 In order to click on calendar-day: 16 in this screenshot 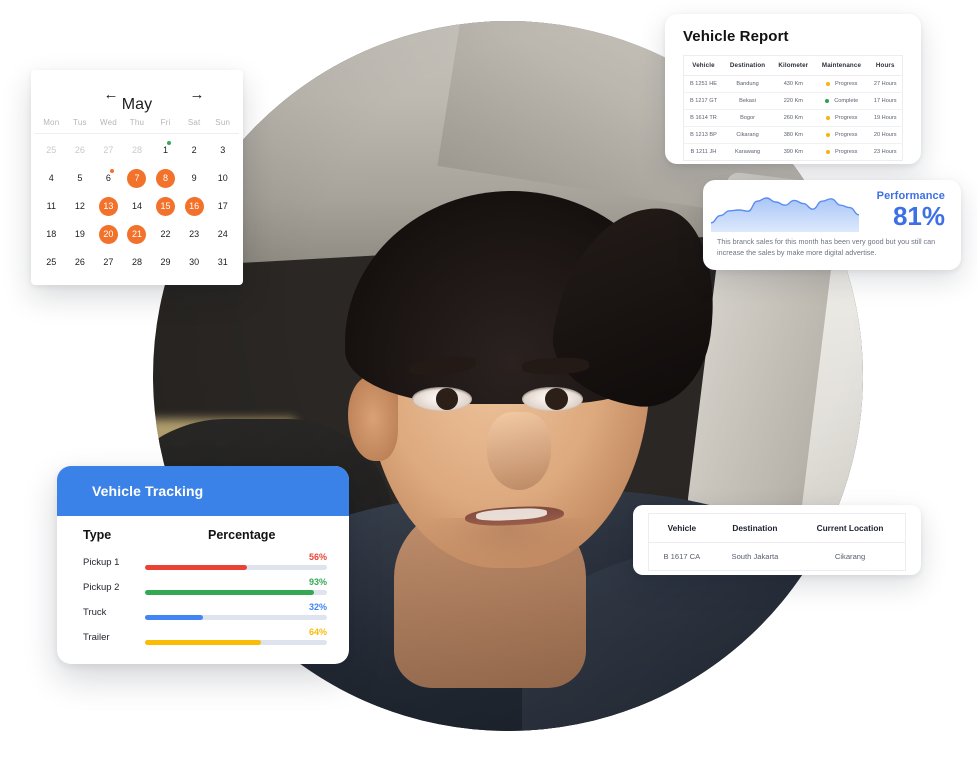, I will do `click(194, 206)`.